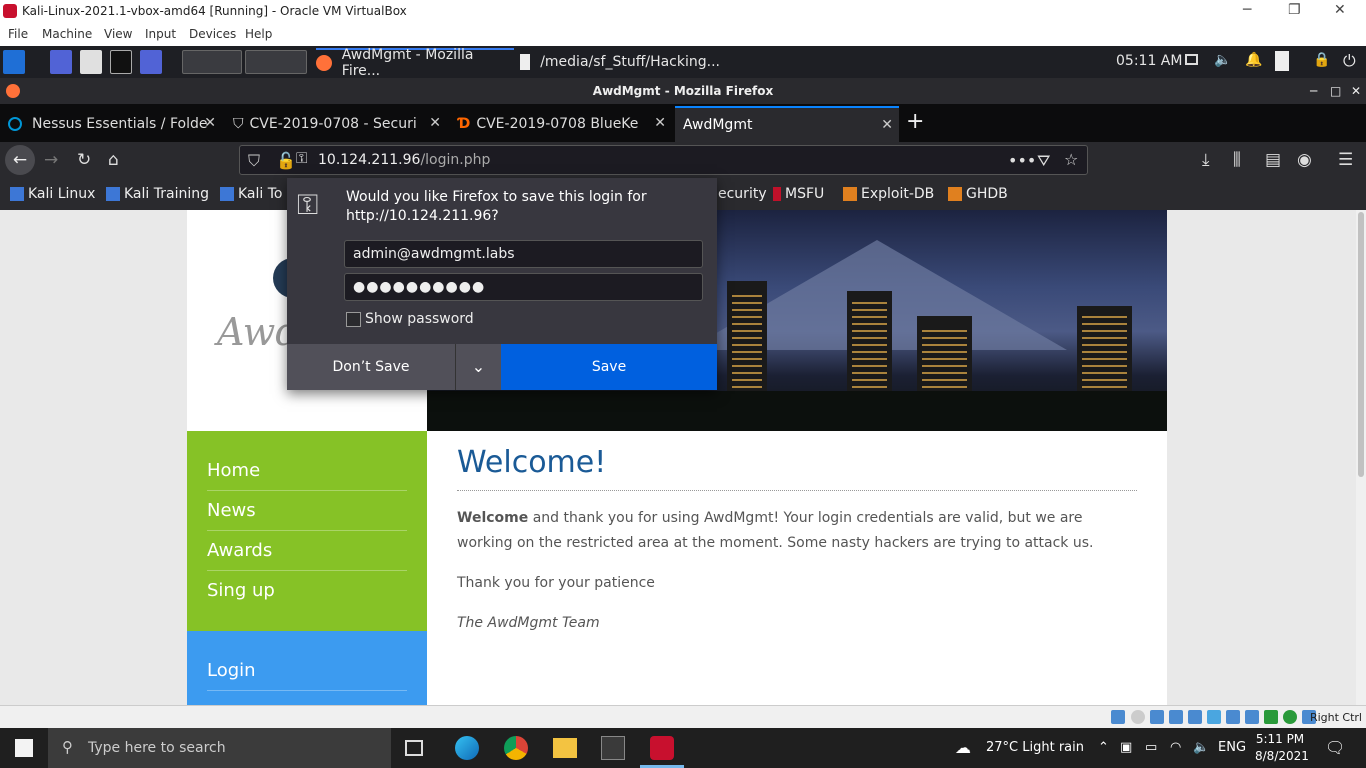  What do you see at coordinates (20, 160) in the screenshot?
I see `back-button: ←` at bounding box center [20, 160].